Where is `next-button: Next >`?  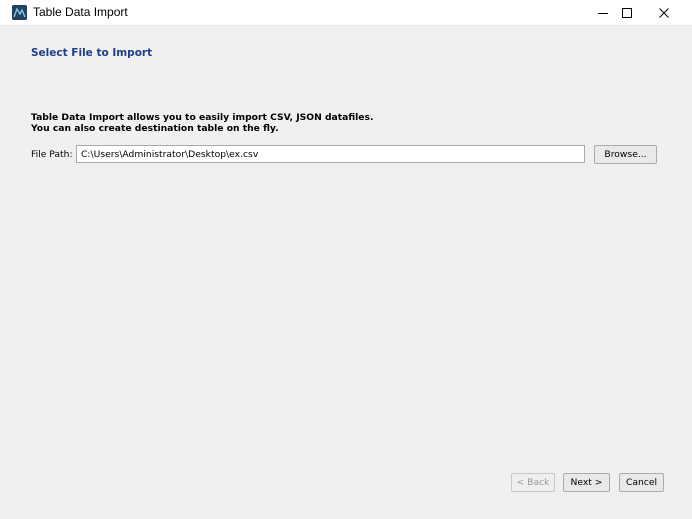 next-button: Next > is located at coordinates (586, 482).